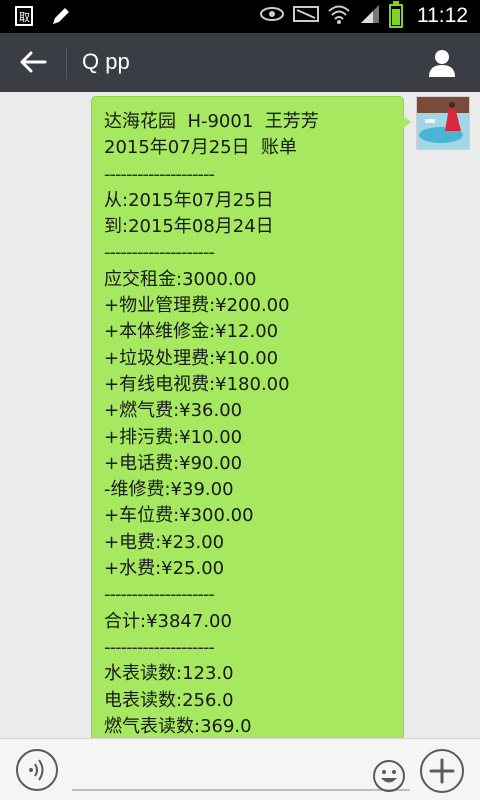 This screenshot has width=480, height=800. Describe the element at coordinates (106, 61) in the screenshot. I see `chat-title: Q pp` at that location.